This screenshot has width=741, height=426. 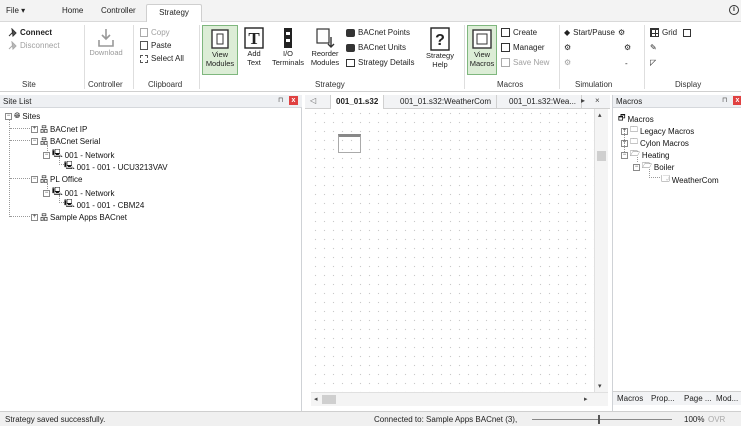 What do you see at coordinates (15, 10) in the screenshot?
I see `file-menu: File ▾` at bounding box center [15, 10].